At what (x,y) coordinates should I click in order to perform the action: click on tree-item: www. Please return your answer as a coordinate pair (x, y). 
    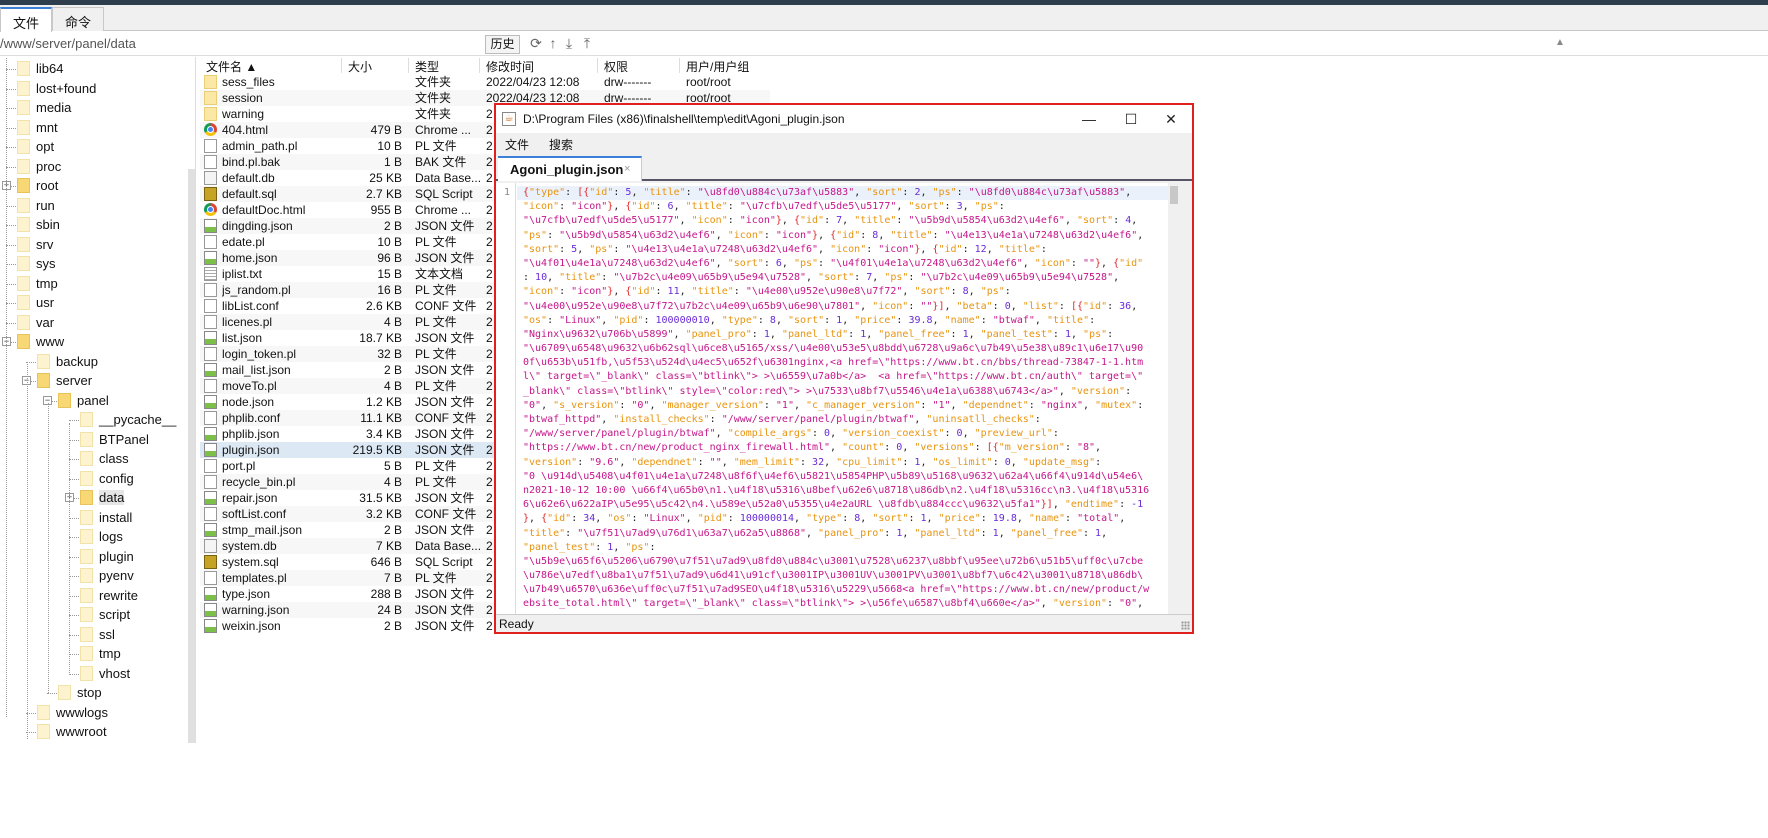
    Looking at the image, I should click on (40, 341).